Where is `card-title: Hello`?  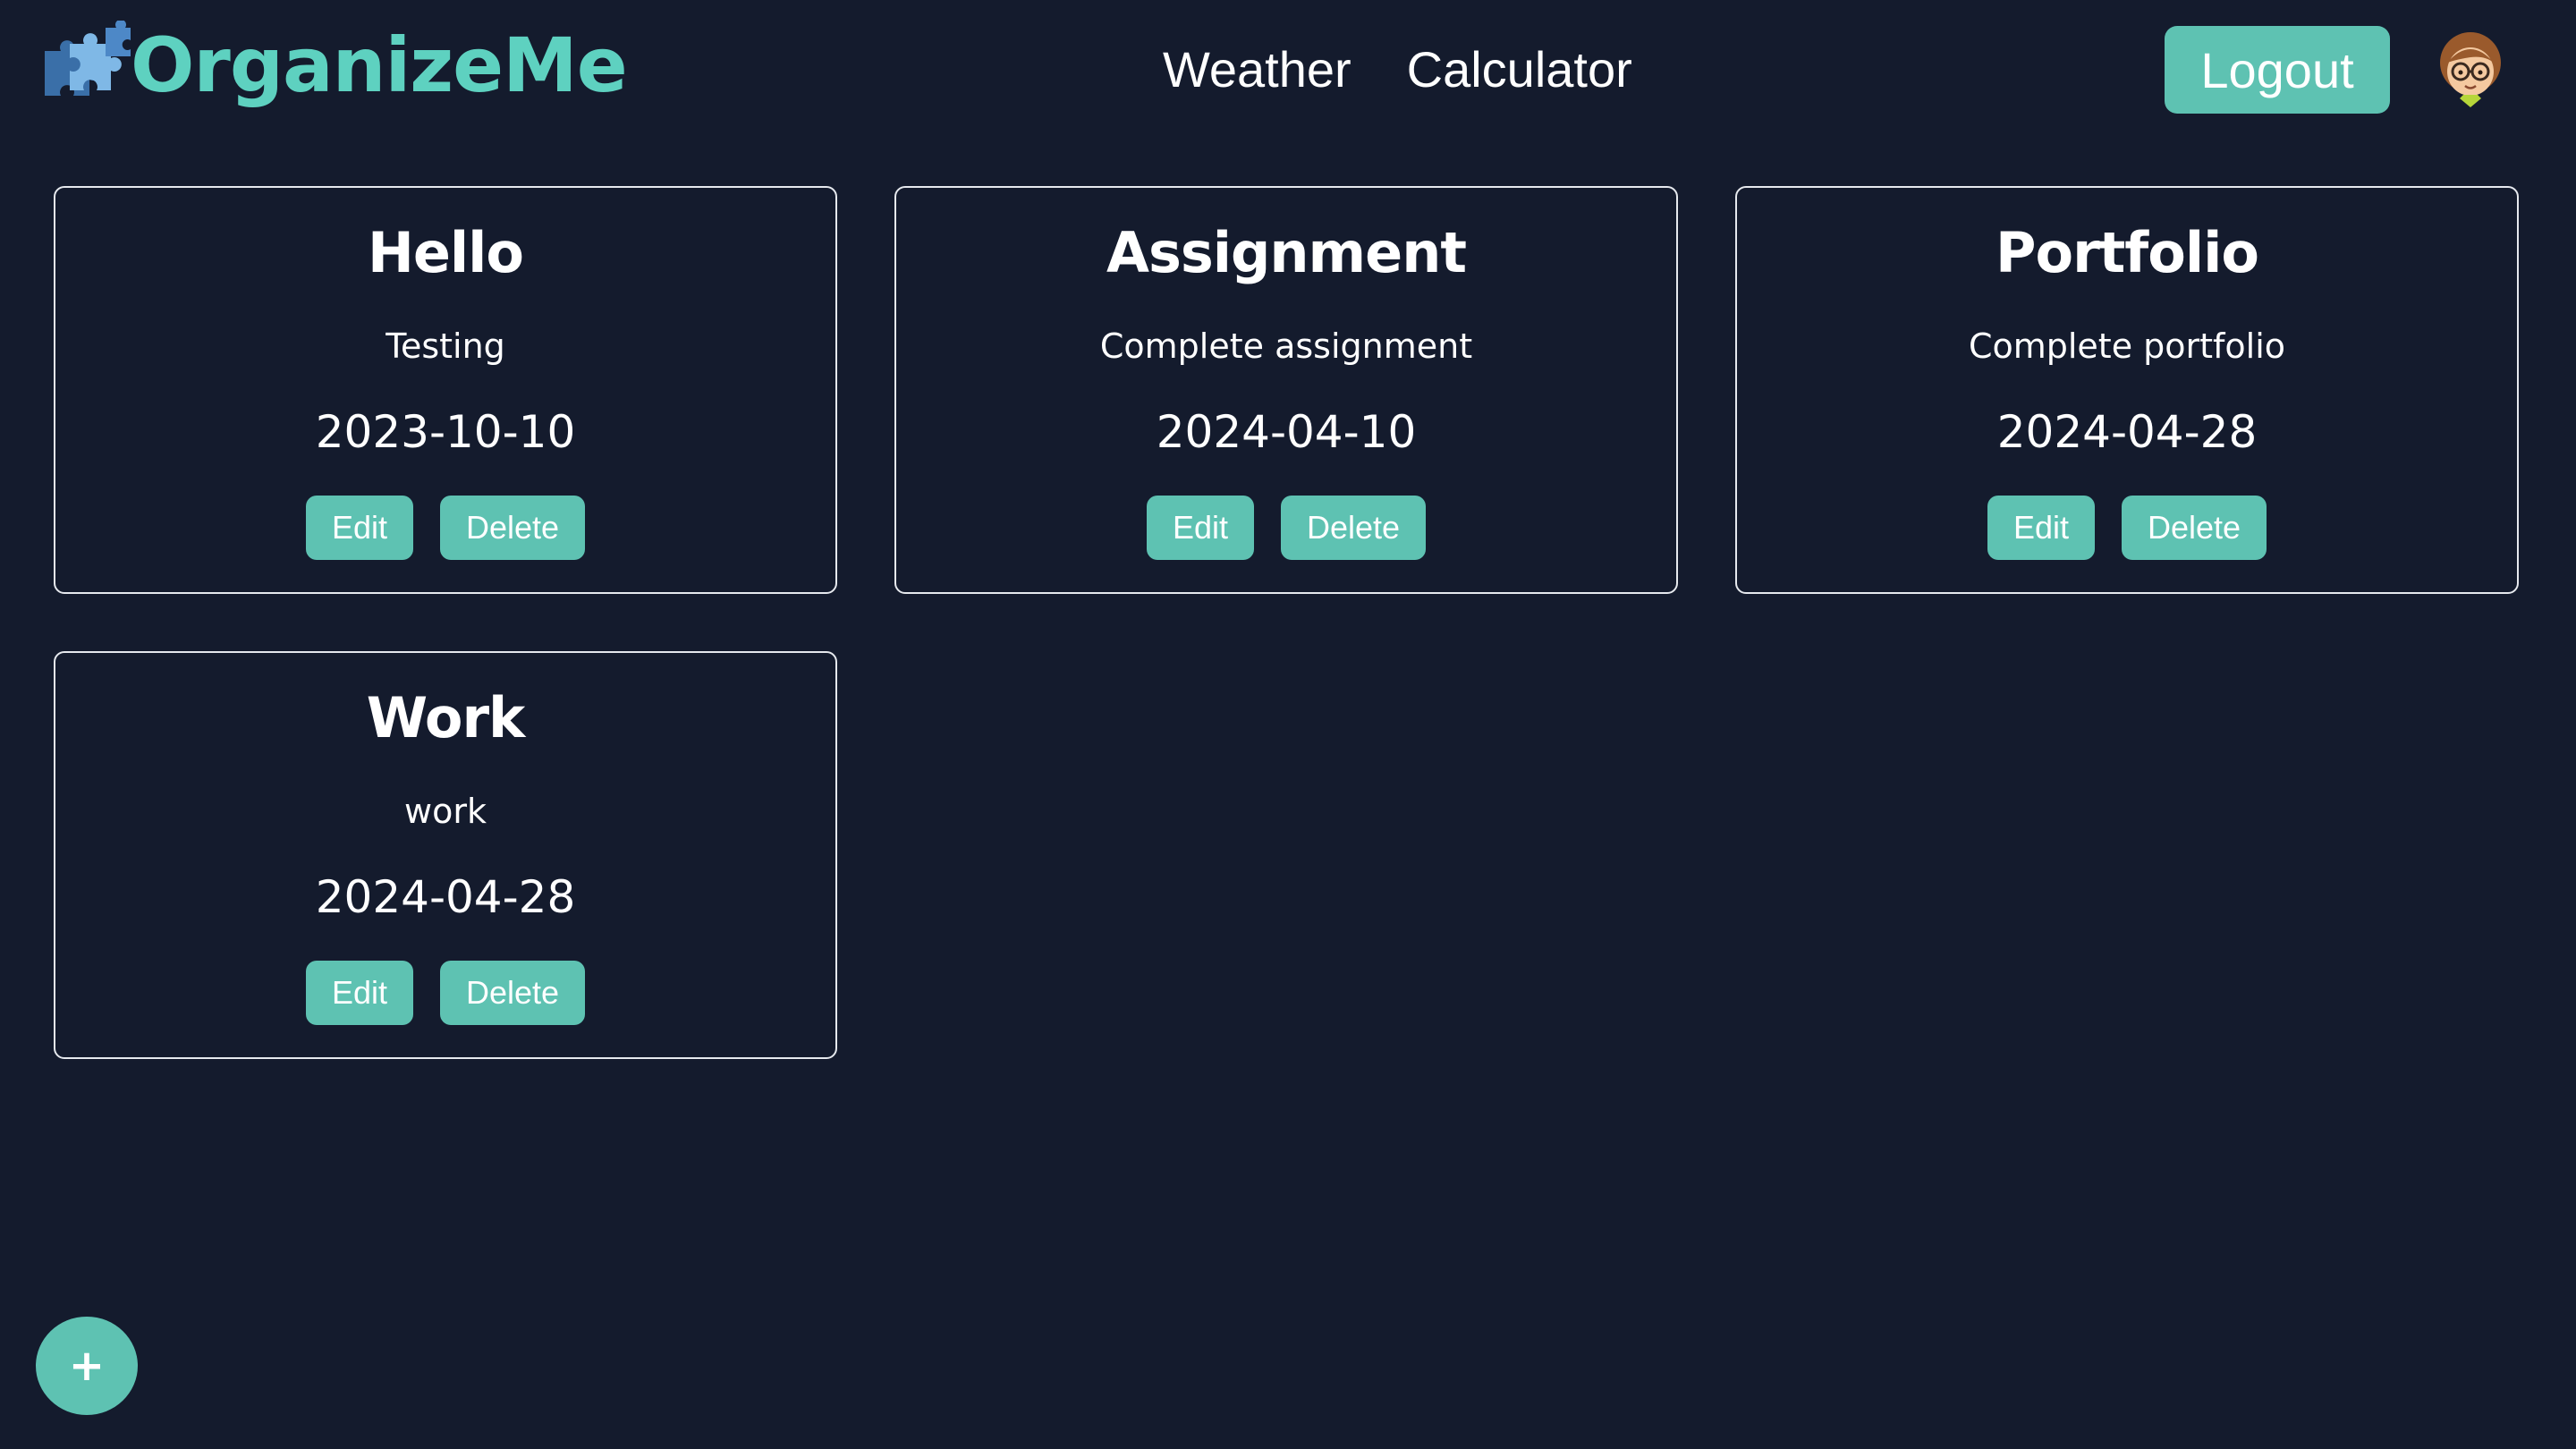
card-title: Hello is located at coordinates (445, 252).